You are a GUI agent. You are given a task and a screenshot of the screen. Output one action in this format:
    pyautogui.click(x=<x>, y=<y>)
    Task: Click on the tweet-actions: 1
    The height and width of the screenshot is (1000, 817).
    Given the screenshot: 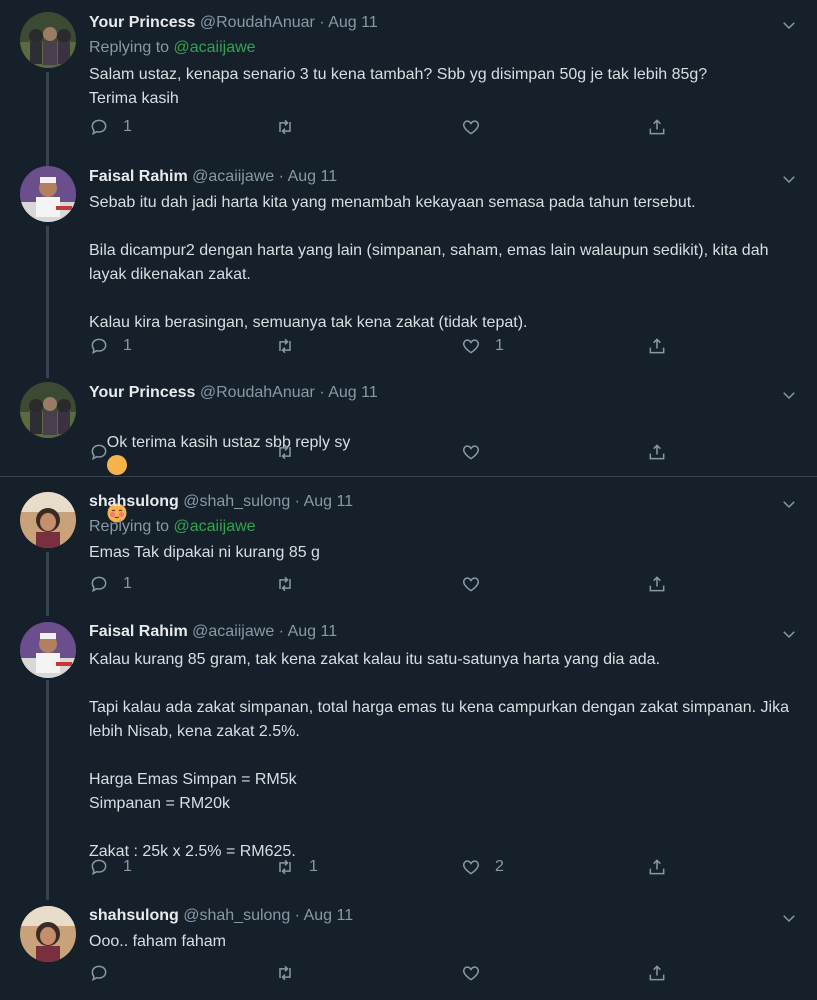 What is the action you would take?
    pyautogui.click(x=408, y=587)
    